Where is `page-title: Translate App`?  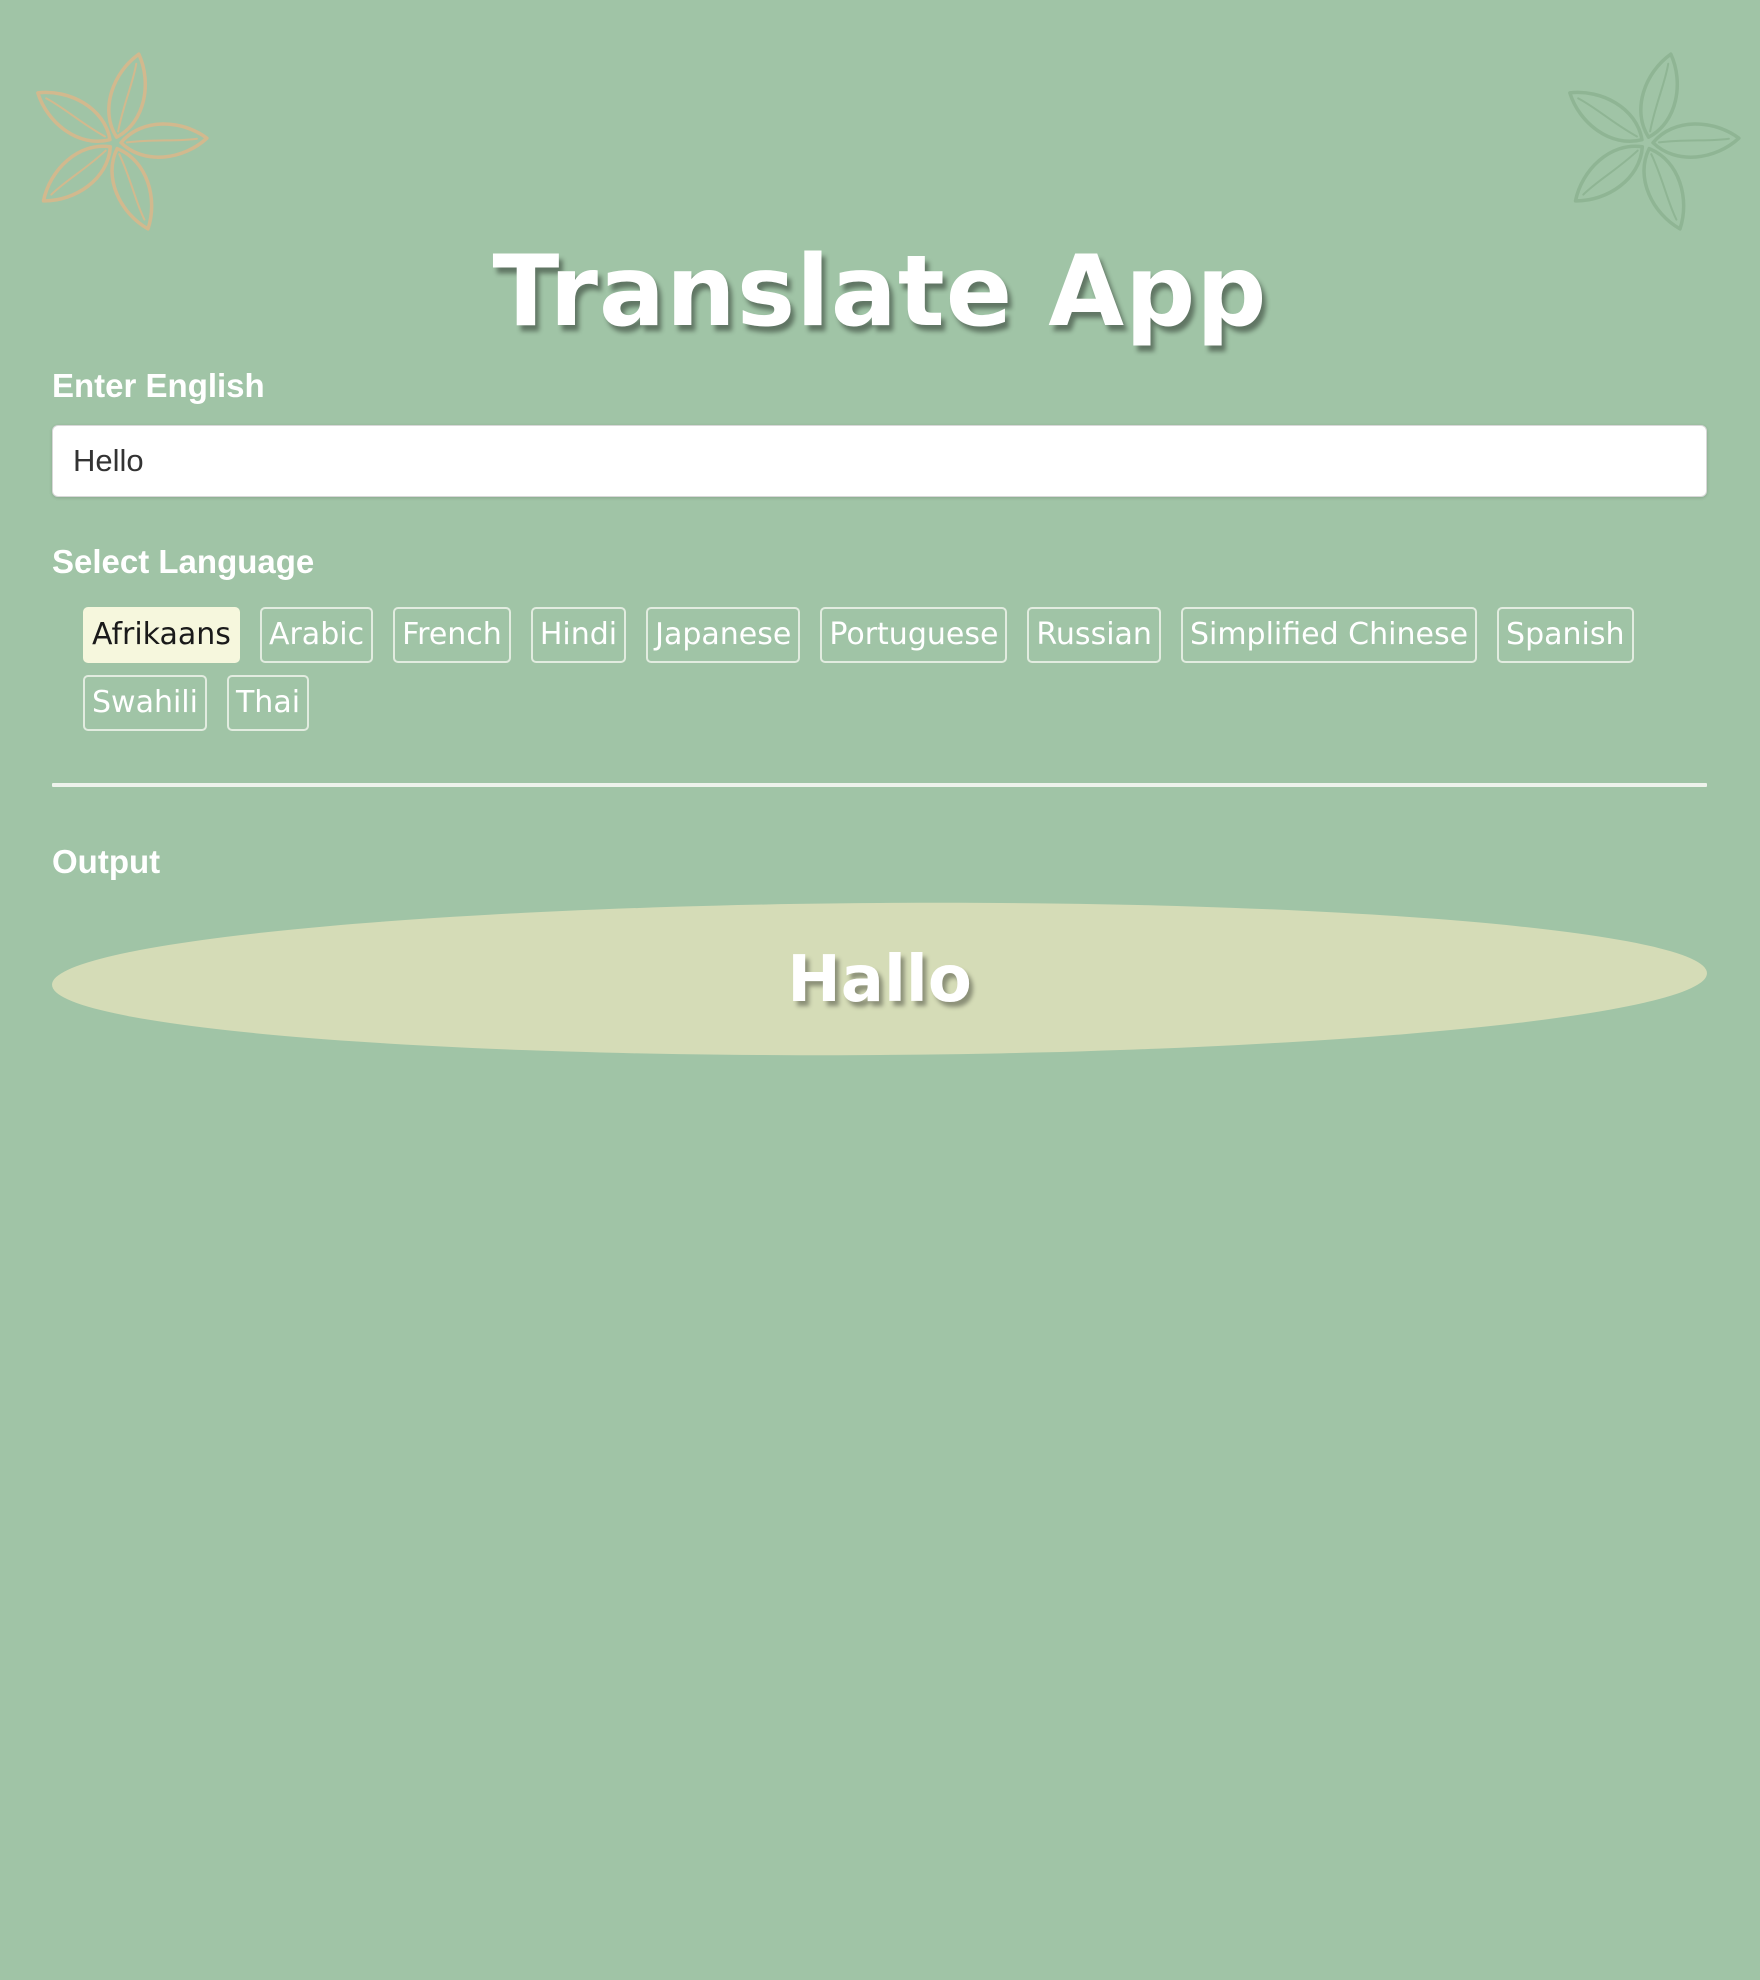
page-title: Translate App is located at coordinates (880, 292).